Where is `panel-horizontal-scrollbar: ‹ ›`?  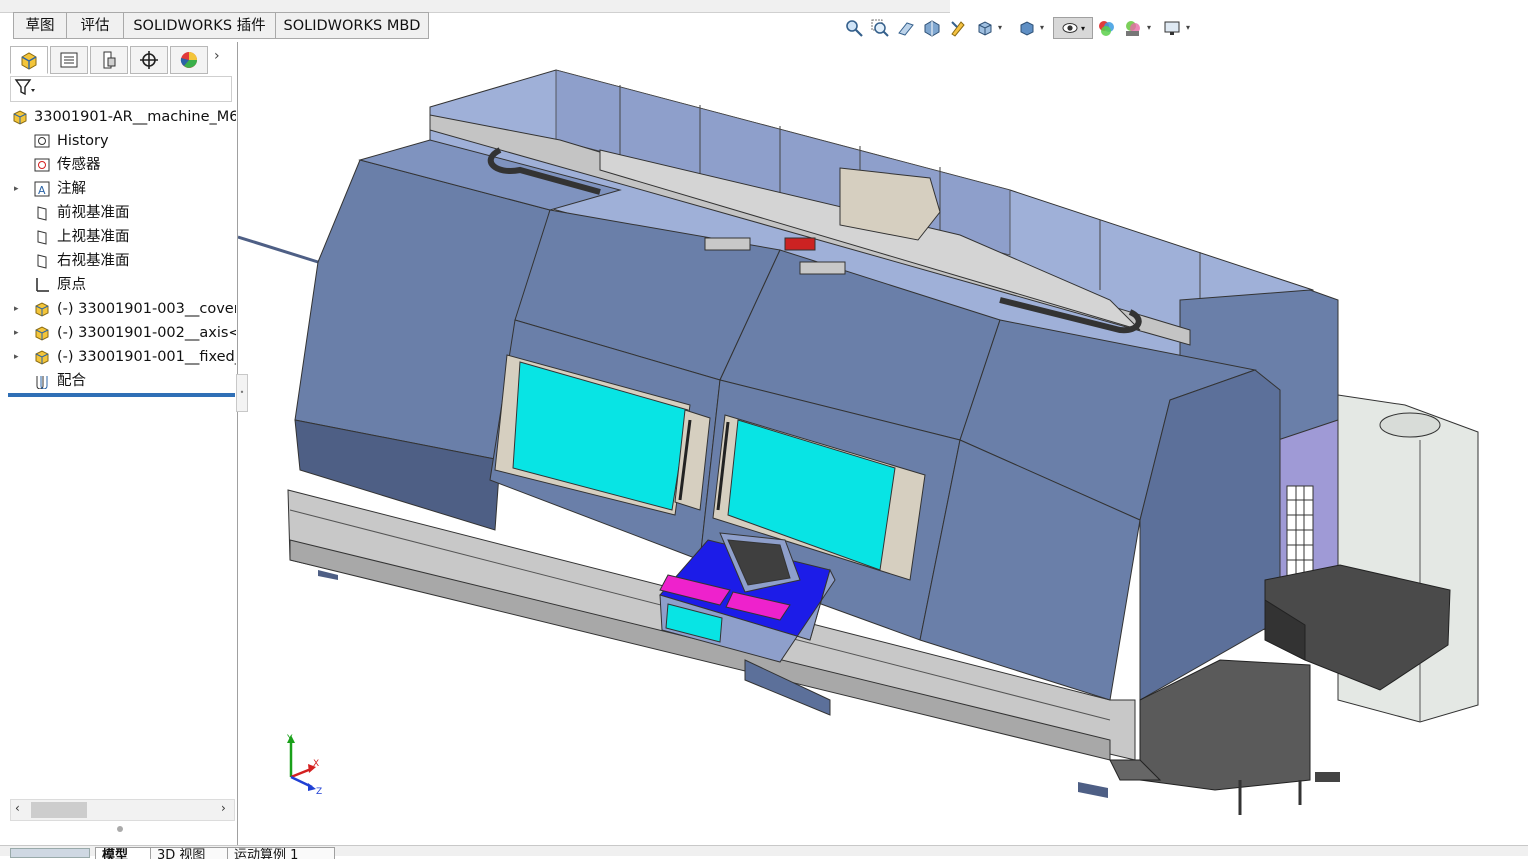 panel-horizontal-scrollbar: ‹ › is located at coordinates (122, 810).